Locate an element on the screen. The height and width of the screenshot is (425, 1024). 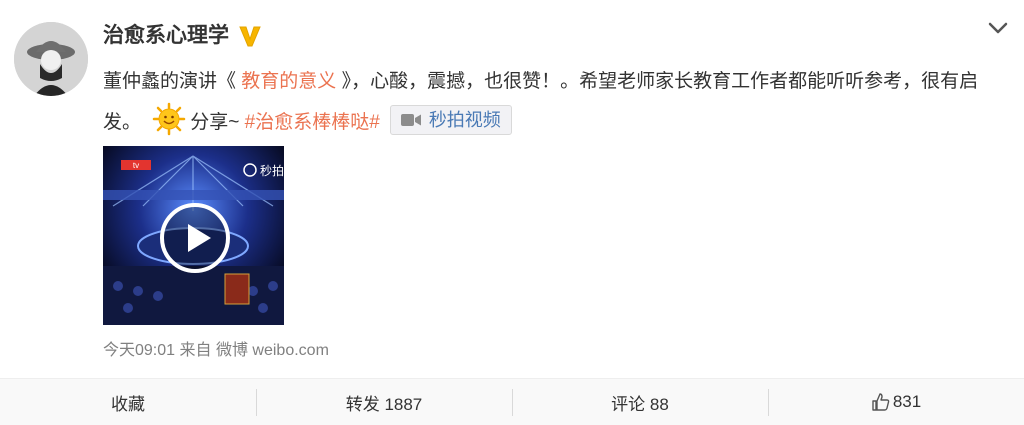
username: 治愈系心理学 is located at coordinates (183, 36).